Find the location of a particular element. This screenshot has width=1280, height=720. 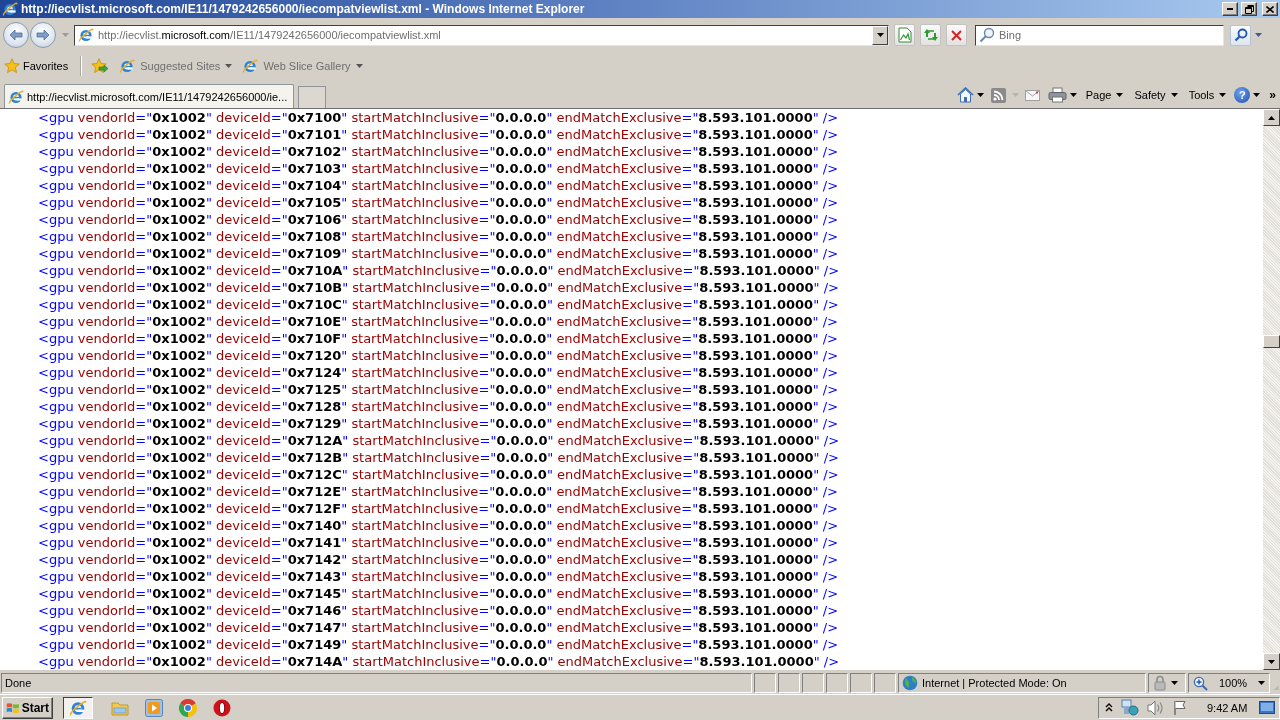

feeds-button is located at coordinates (1004, 95).